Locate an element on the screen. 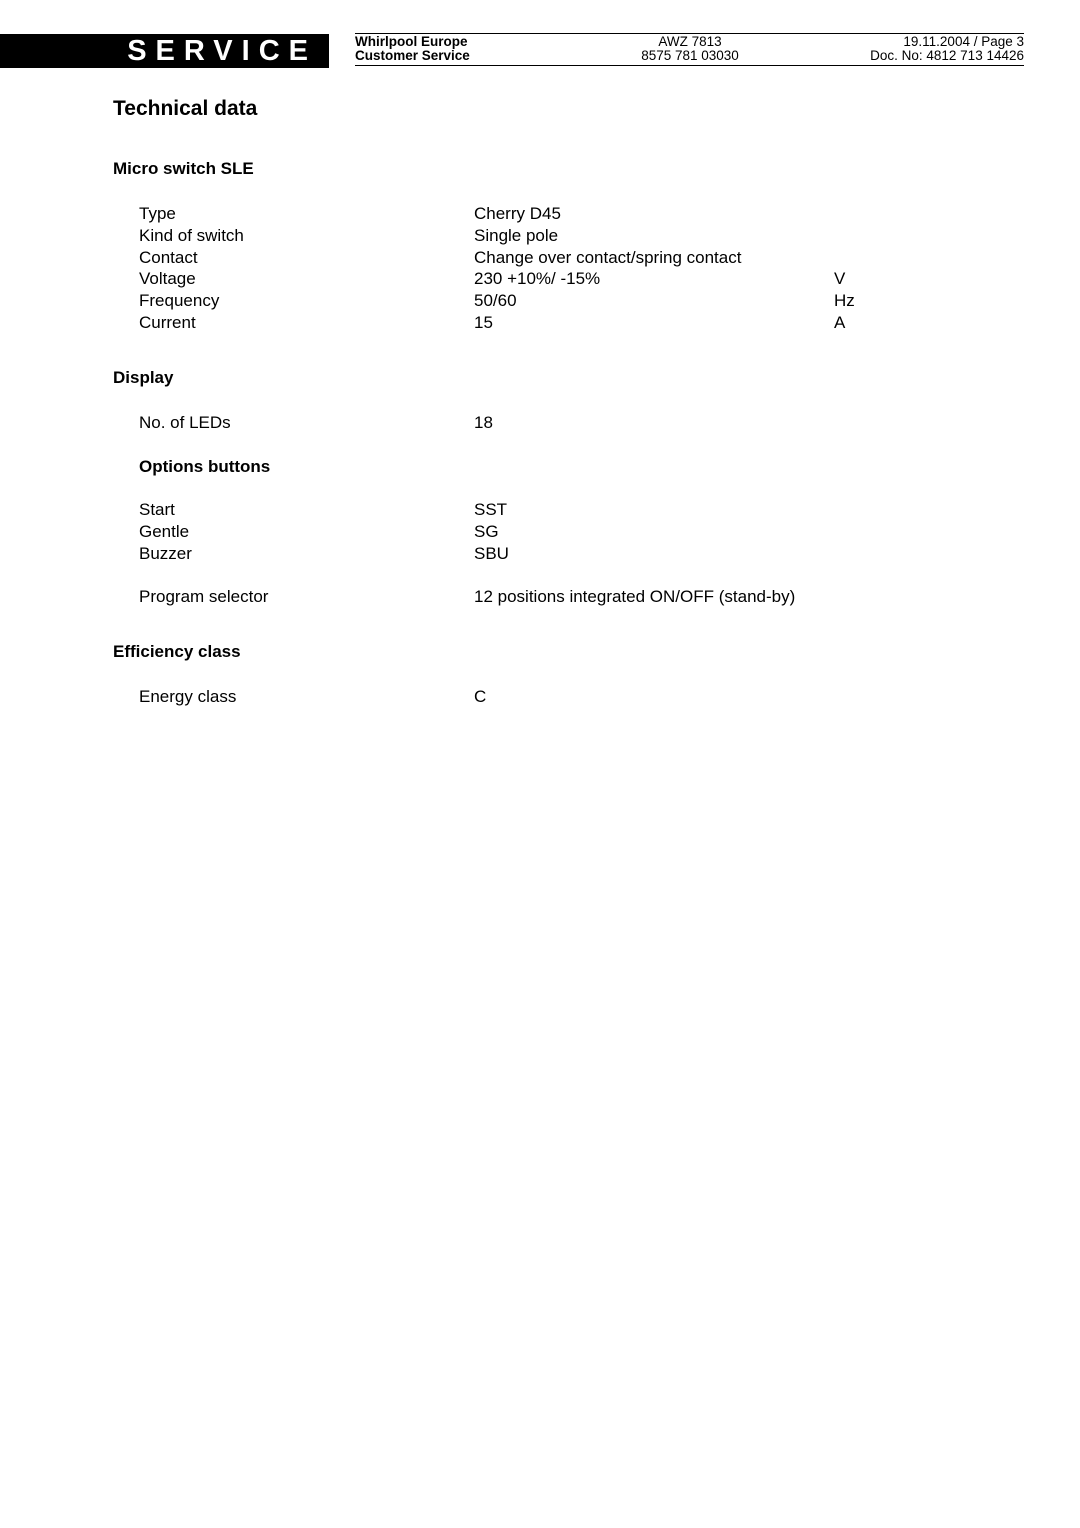 This screenshot has width=1080, height=1528. spec-row-start: Start SST is located at coordinates (540, 510).